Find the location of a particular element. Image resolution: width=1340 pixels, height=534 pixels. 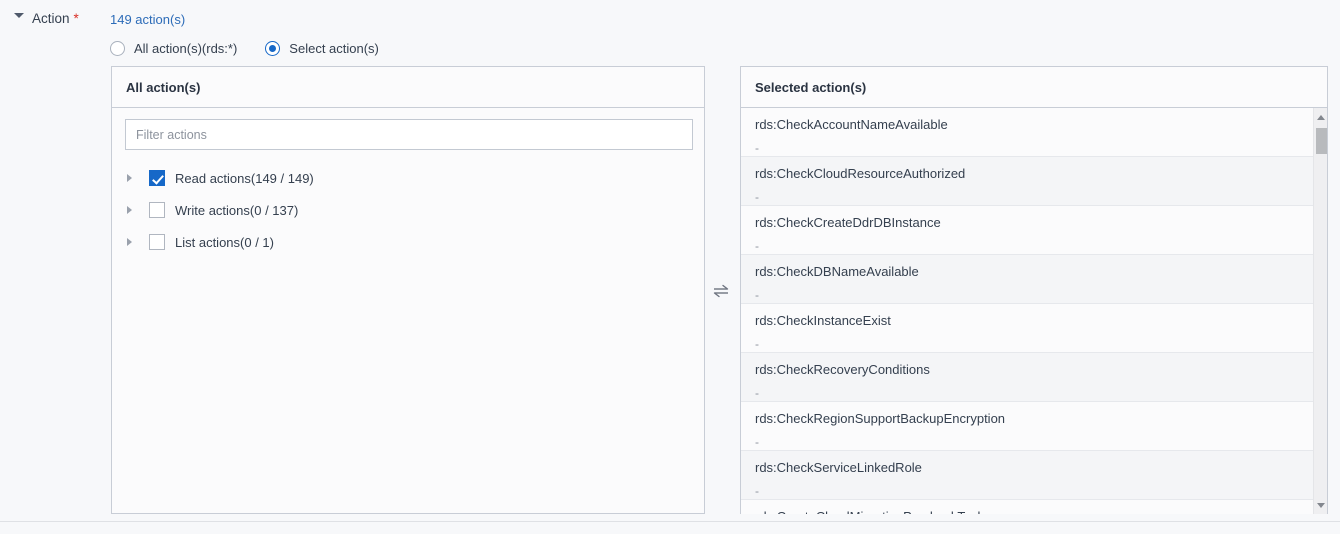

list-item: rds:CheckDBNameAvailable - is located at coordinates (1034, 279).